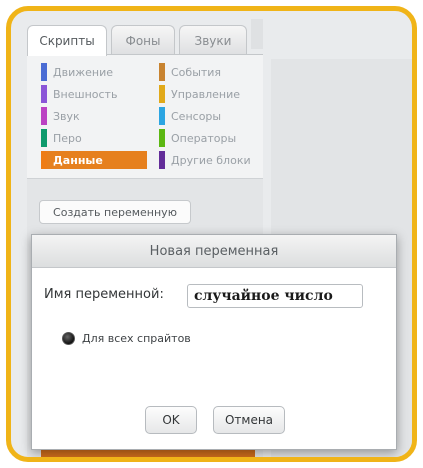 The image size is (423, 468). I want to click on category-operators: Операторы, so click(197, 138).